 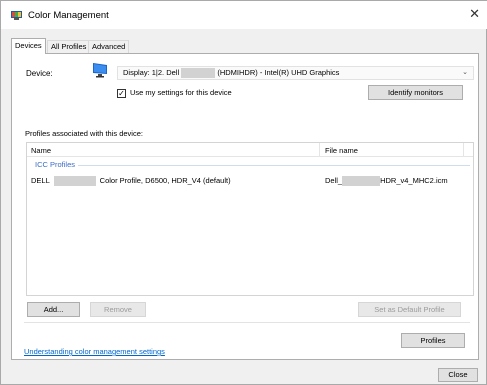 I want to click on profiles-section-label: Profiles associated with this device:, so click(x=84, y=133).